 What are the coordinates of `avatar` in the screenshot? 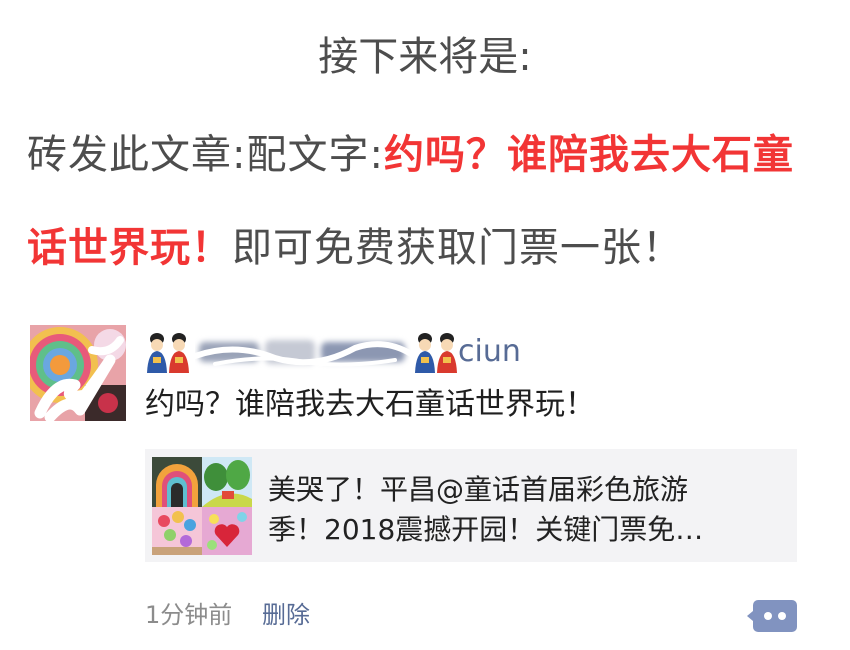 It's located at (78, 373).